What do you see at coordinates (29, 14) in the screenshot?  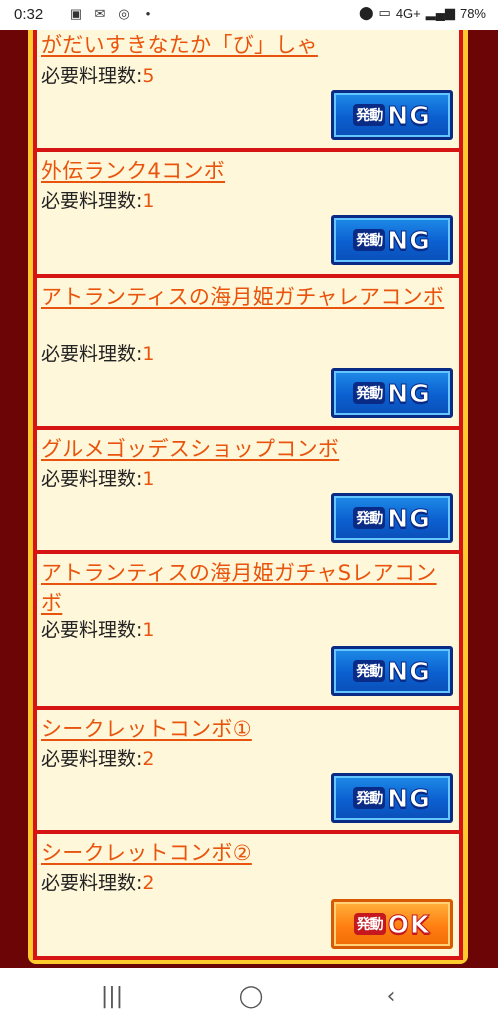 I see `status-time: 0:32` at bounding box center [29, 14].